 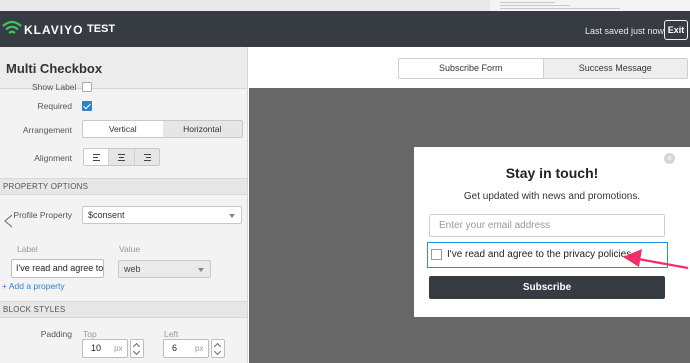 I want to click on padding-top-stepper, so click(x=137, y=348).